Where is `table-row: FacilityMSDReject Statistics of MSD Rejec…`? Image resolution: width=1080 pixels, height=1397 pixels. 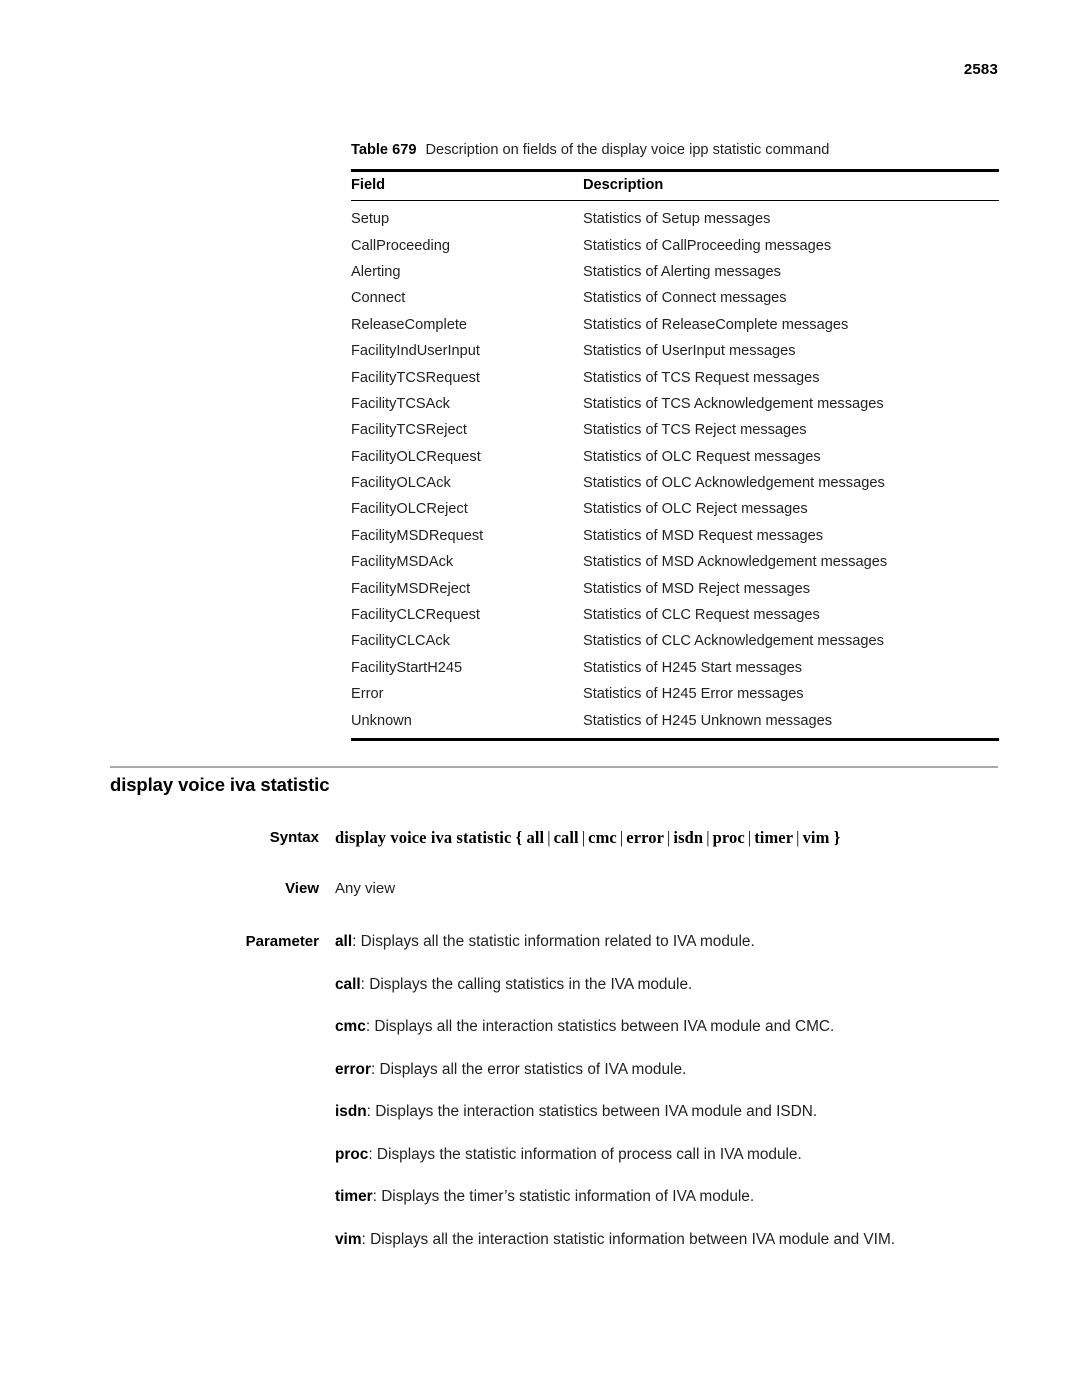 table-row: FacilityMSDReject Statistics of MSD Rejec… is located at coordinates (675, 588).